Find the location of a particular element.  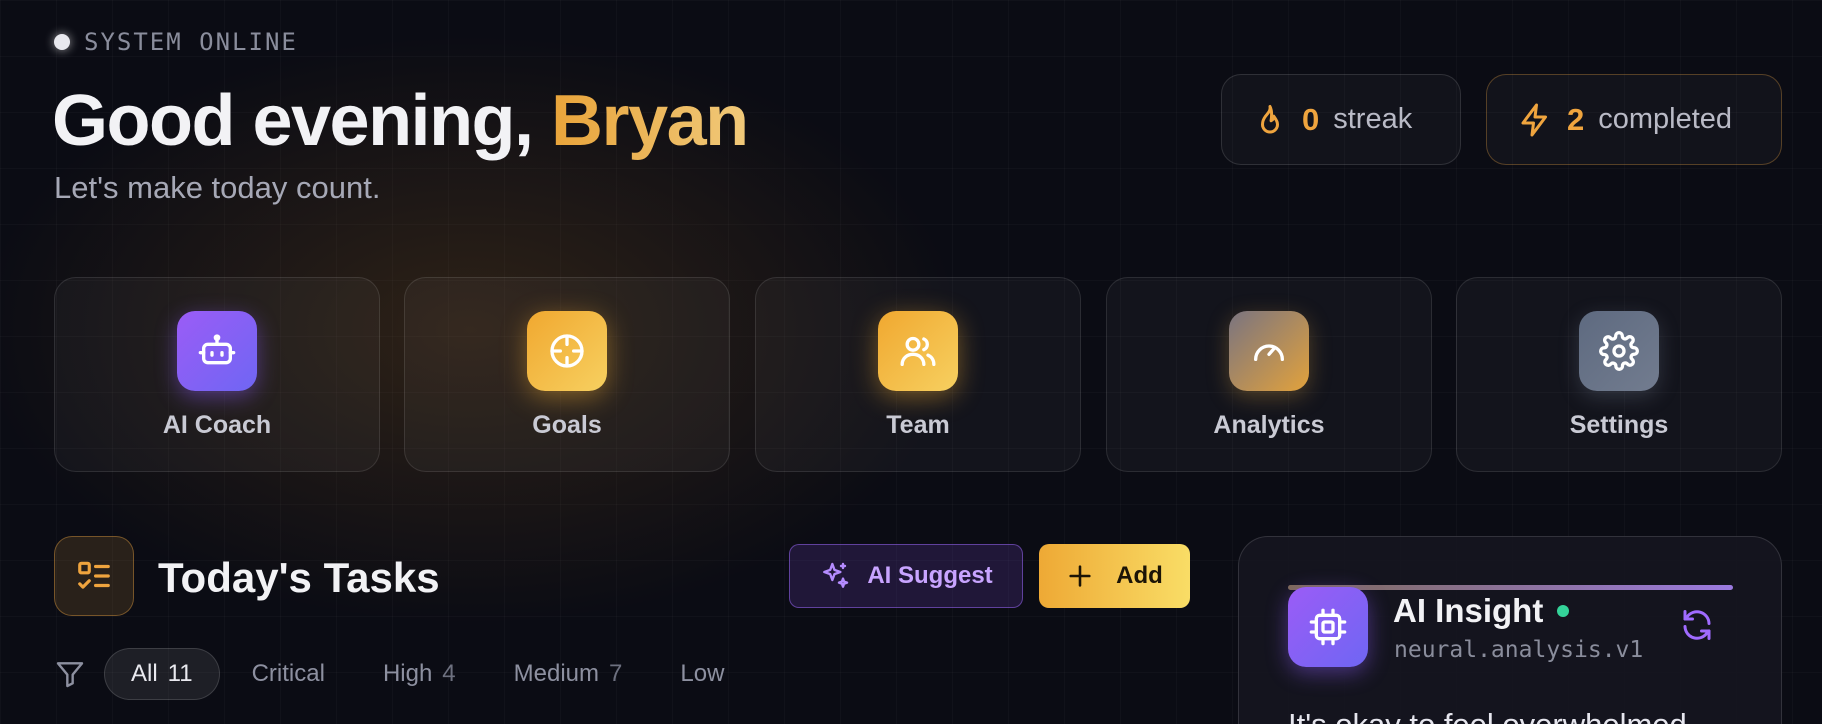

team-card: Team is located at coordinates (918, 374).